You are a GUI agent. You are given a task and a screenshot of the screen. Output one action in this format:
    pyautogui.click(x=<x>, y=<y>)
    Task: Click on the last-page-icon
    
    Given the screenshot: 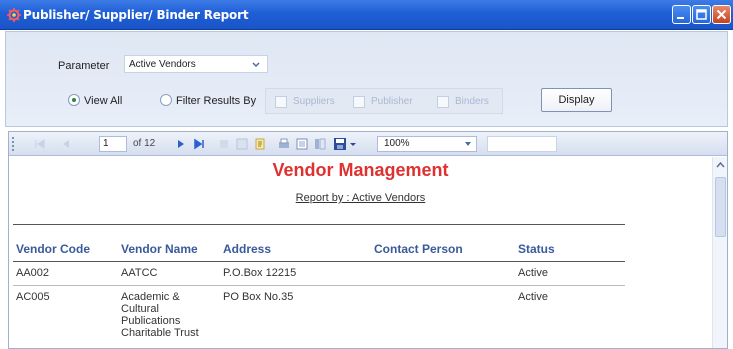 What is the action you would take?
    pyautogui.click(x=199, y=144)
    